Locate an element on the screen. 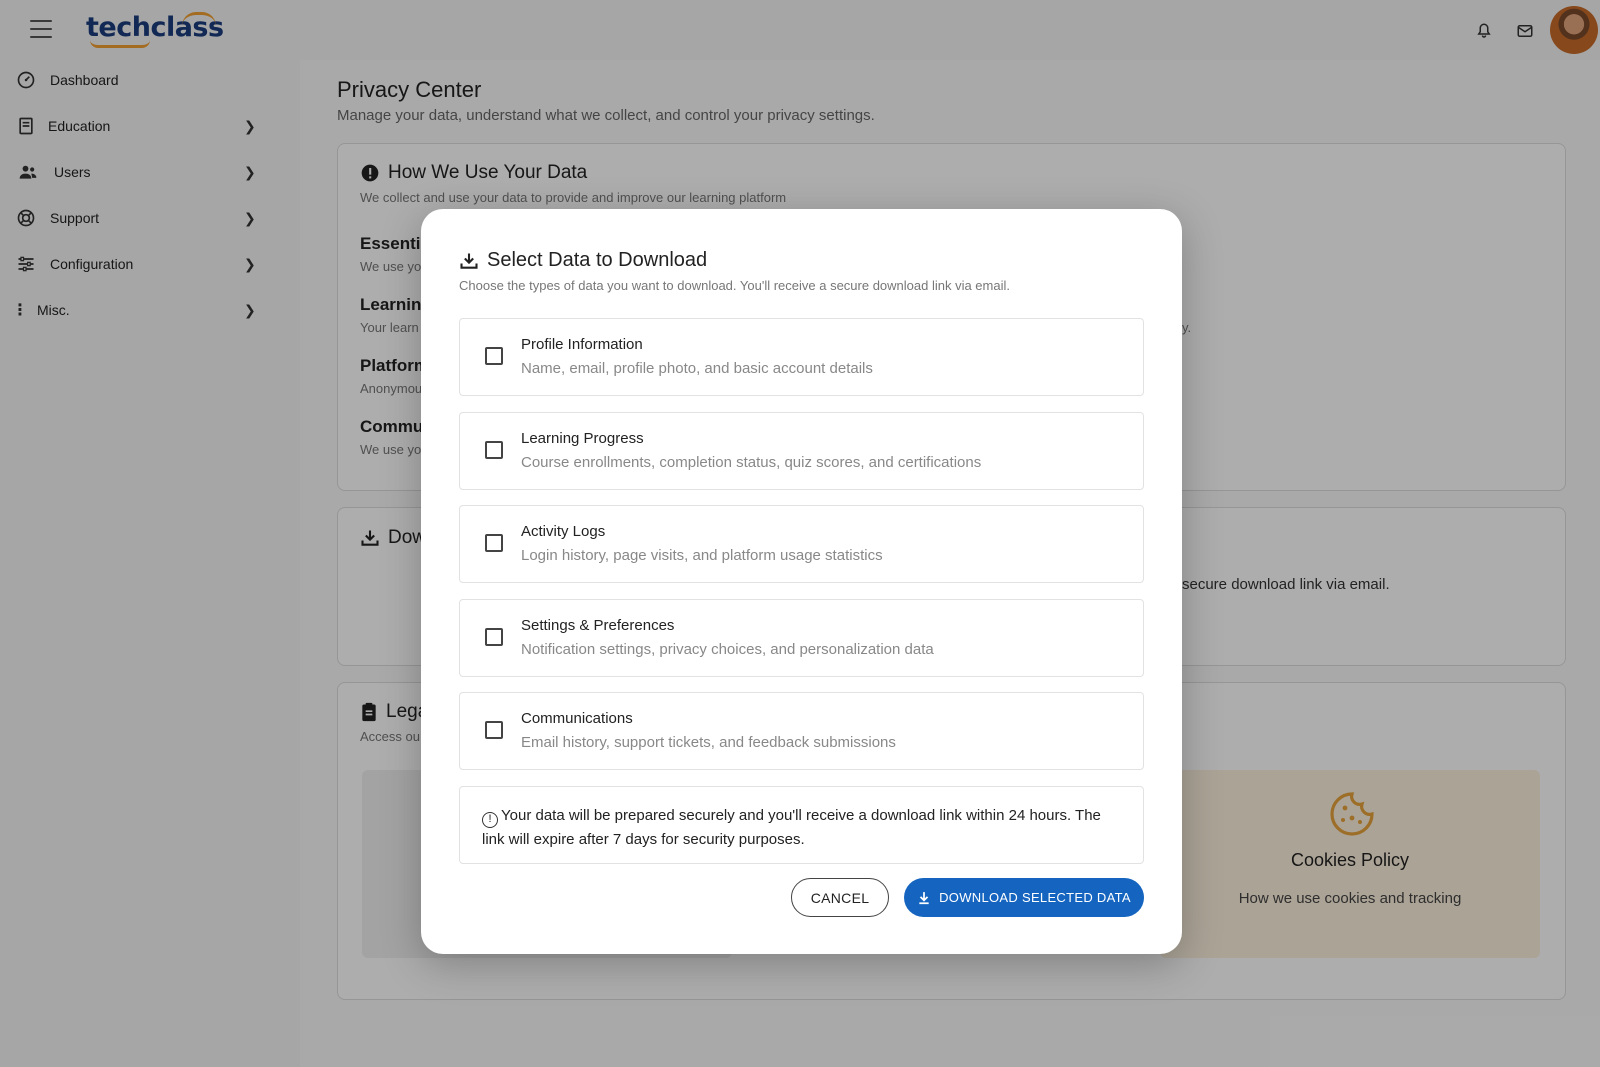 This screenshot has width=1600, height=1067. option-title: Learning Progress is located at coordinates (582, 438).